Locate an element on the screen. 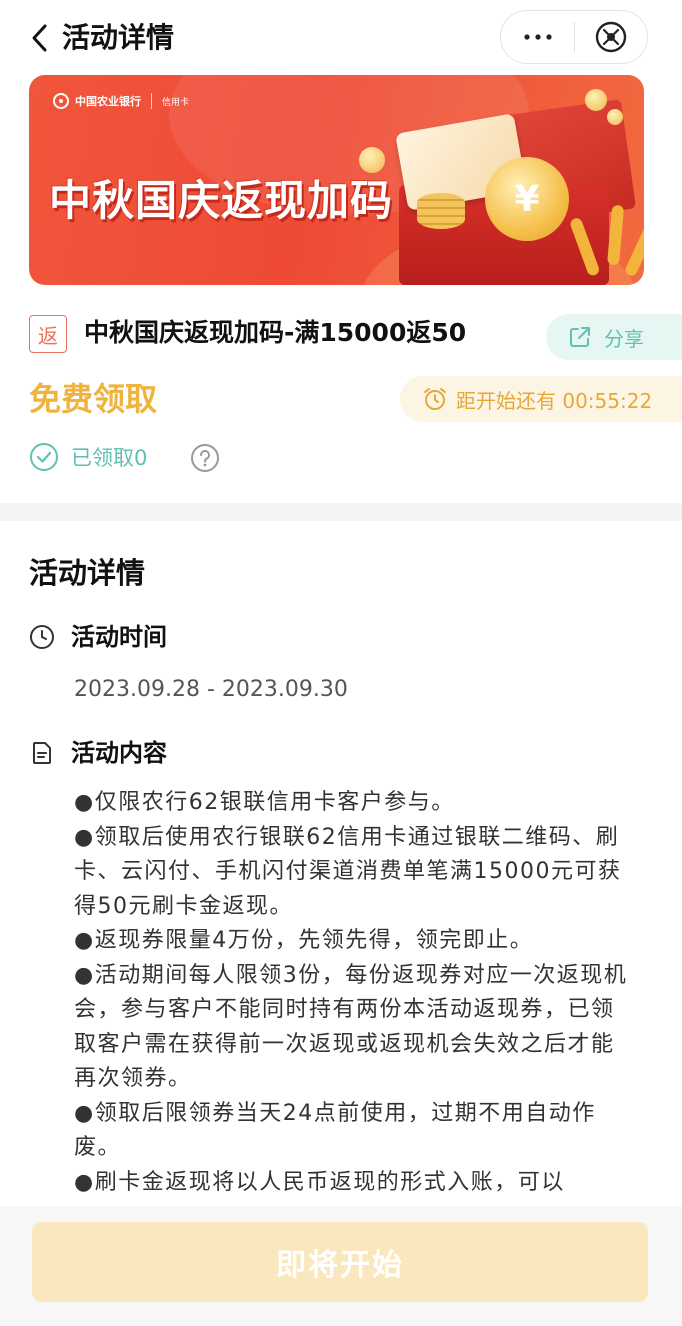  details-section-title: 活动详情 is located at coordinates (87, 573).